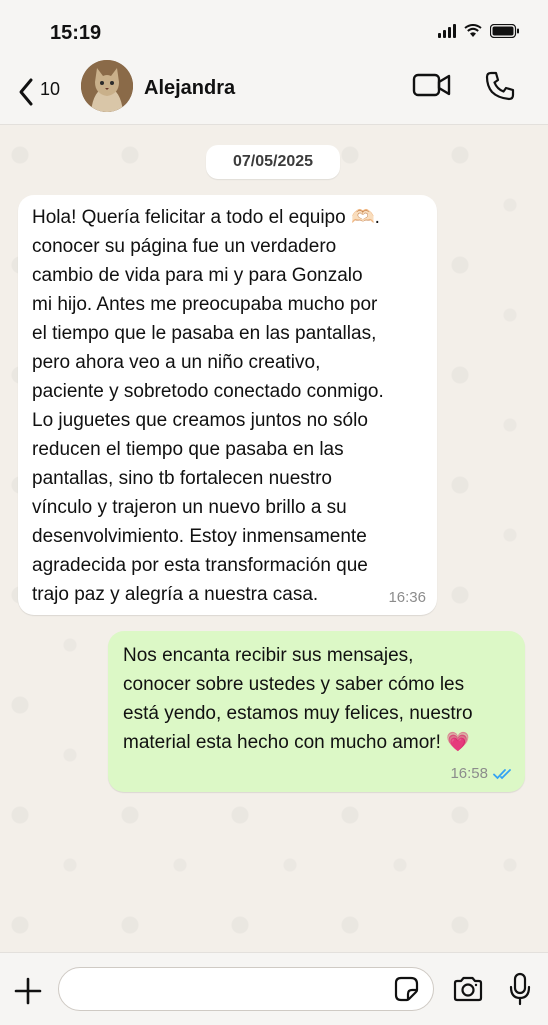 The height and width of the screenshot is (1025, 548). What do you see at coordinates (268, 655) in the screenshot?
I see `message-line: Nos encanta recibir sus mensajes,` at bounding box center [268, 655].